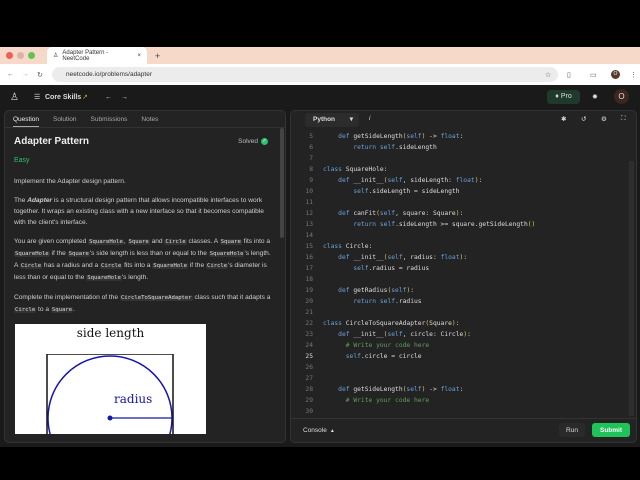 This screenshot has height=480, width=640. What do you see at coordinates (563, 119) in the screenshot?
I see `debug-icon: ✱` at bounding box center [563, 119].